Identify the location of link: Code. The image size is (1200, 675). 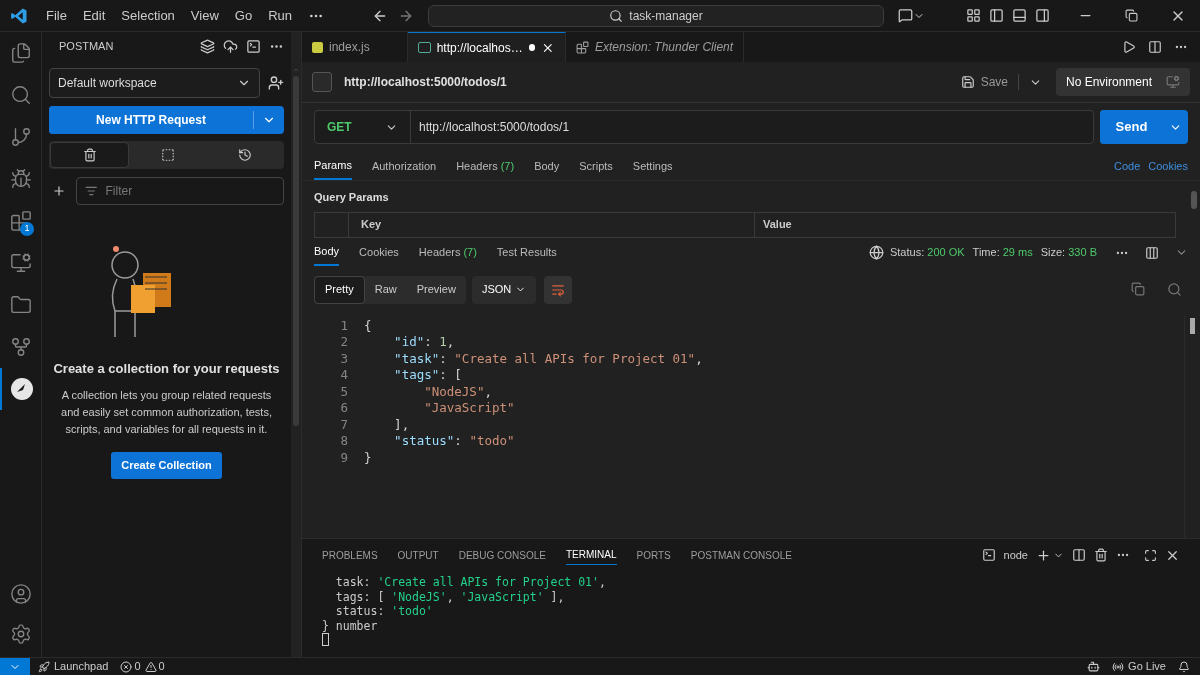
(1127, 166).